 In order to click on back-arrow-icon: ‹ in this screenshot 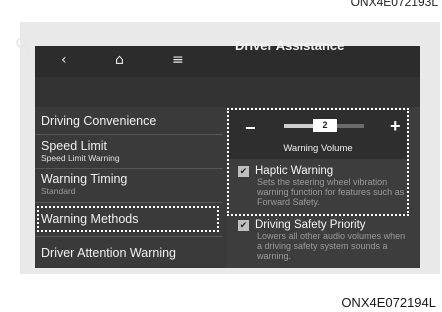, I will do `click(64, 60)`.